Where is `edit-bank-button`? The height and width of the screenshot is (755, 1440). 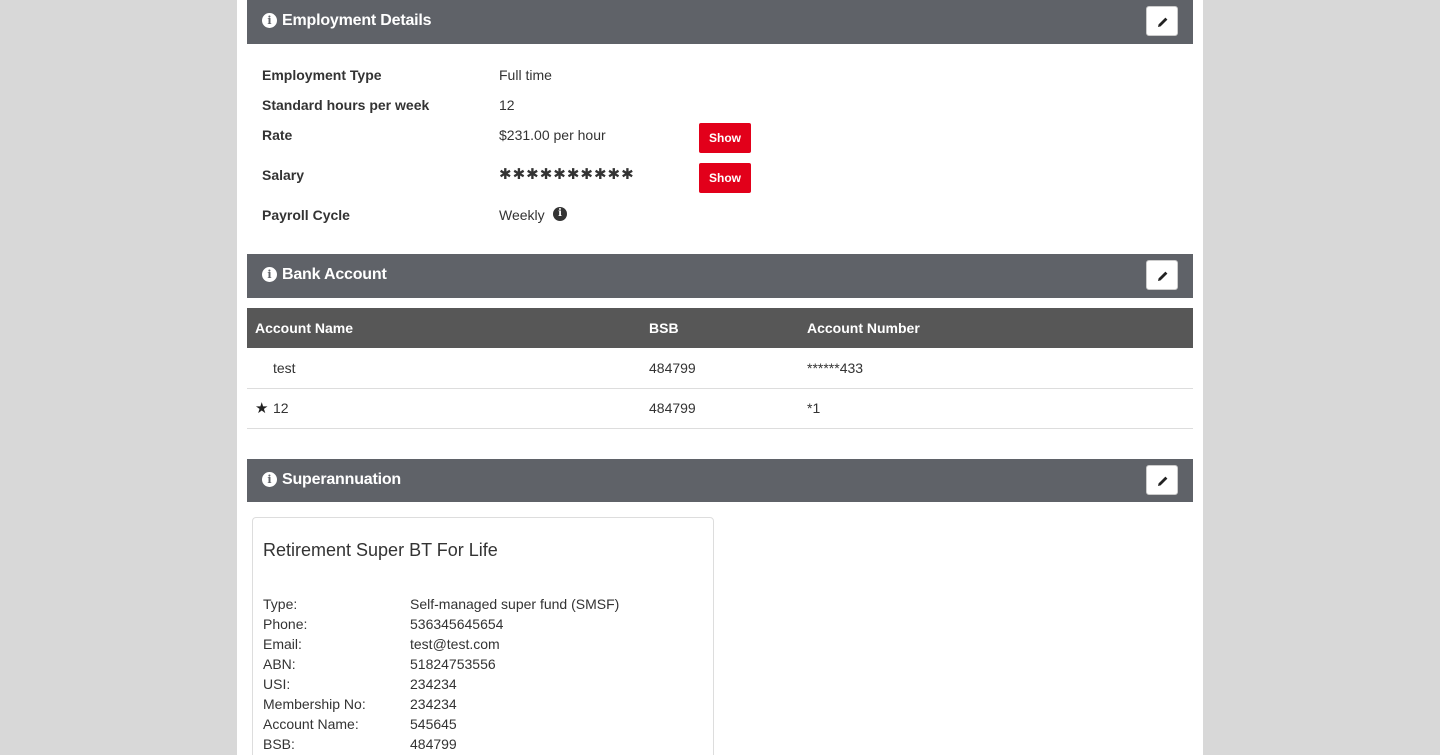
edit-bank-button is located at coordinates (1162, 275).